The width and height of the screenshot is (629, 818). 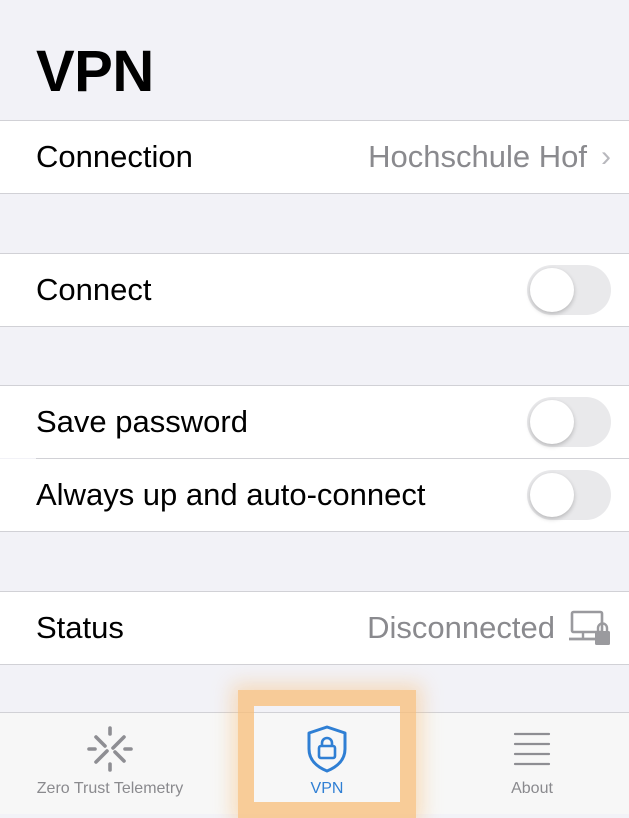 I want to click on tab-zero-trust-telemetry: Zero Trust Telemetry, so click(x=110, y=763).